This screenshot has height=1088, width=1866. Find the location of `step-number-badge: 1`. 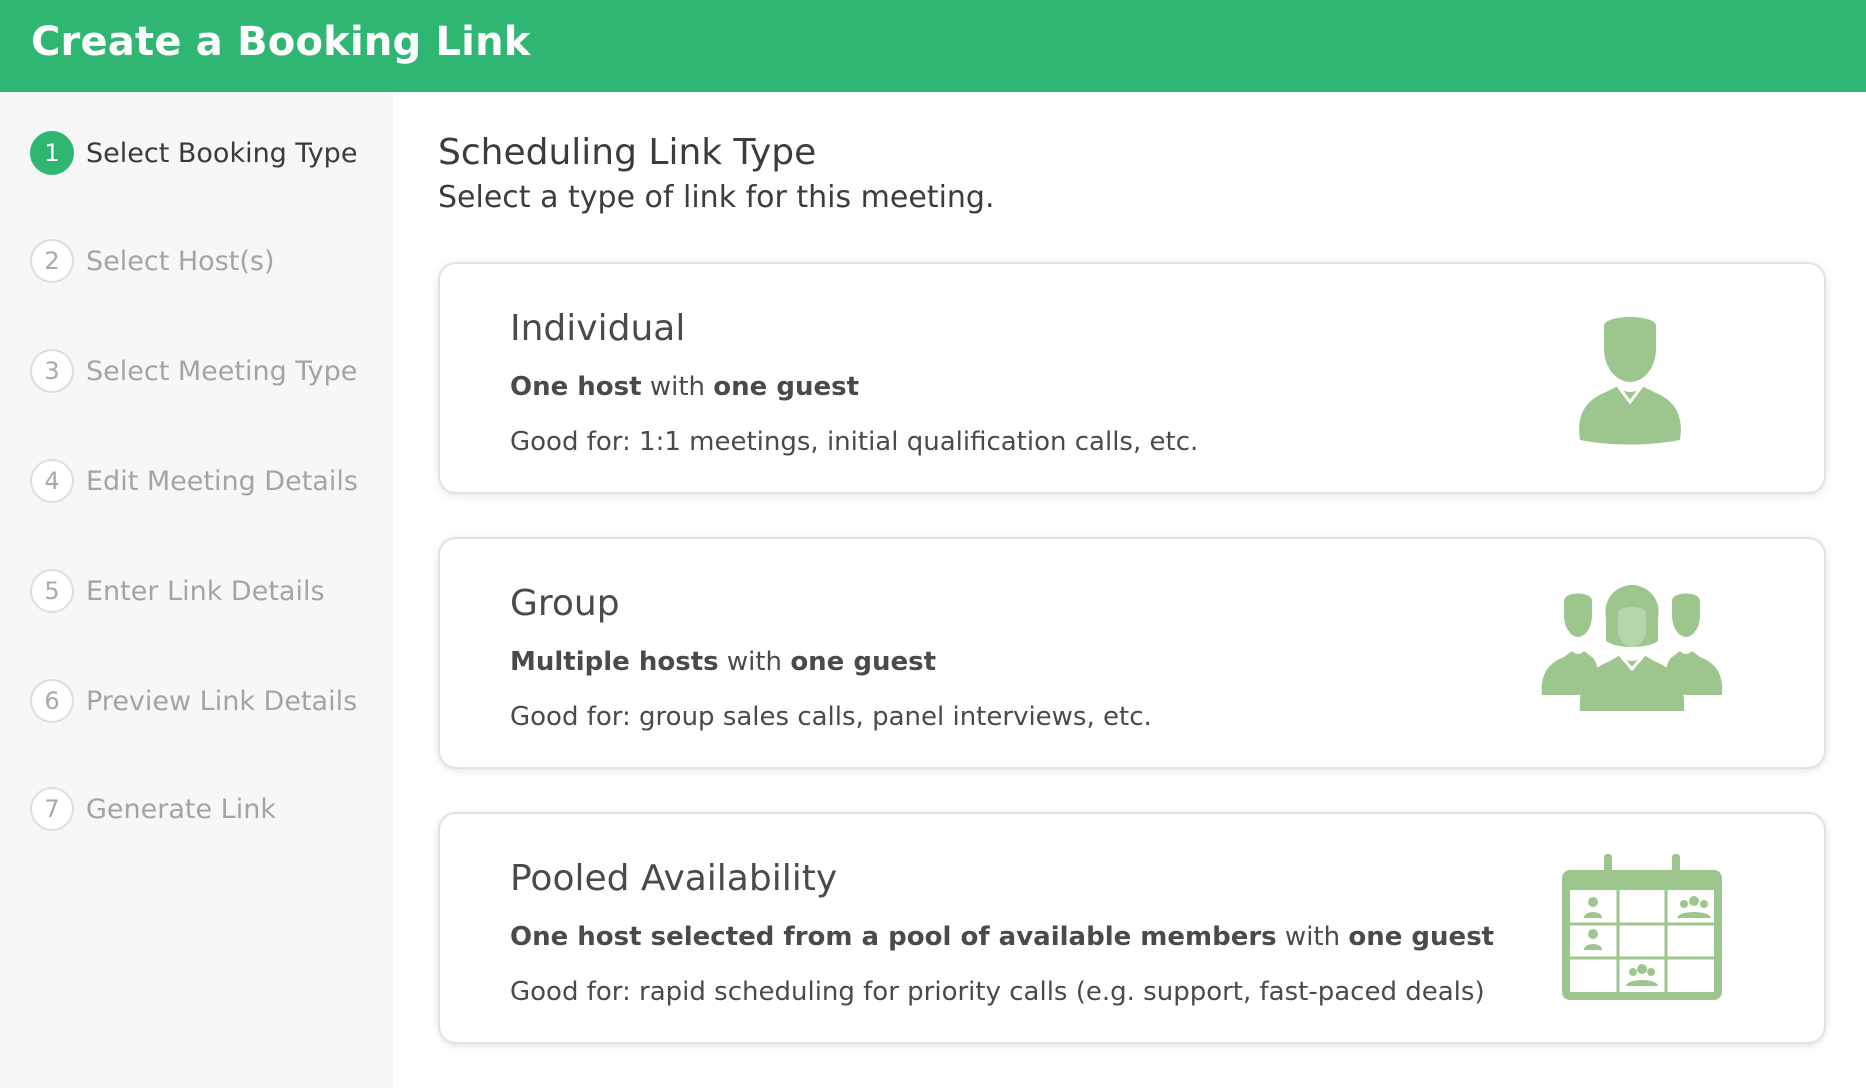

step-number-badge: 1 is located at coordinates (52, 153).